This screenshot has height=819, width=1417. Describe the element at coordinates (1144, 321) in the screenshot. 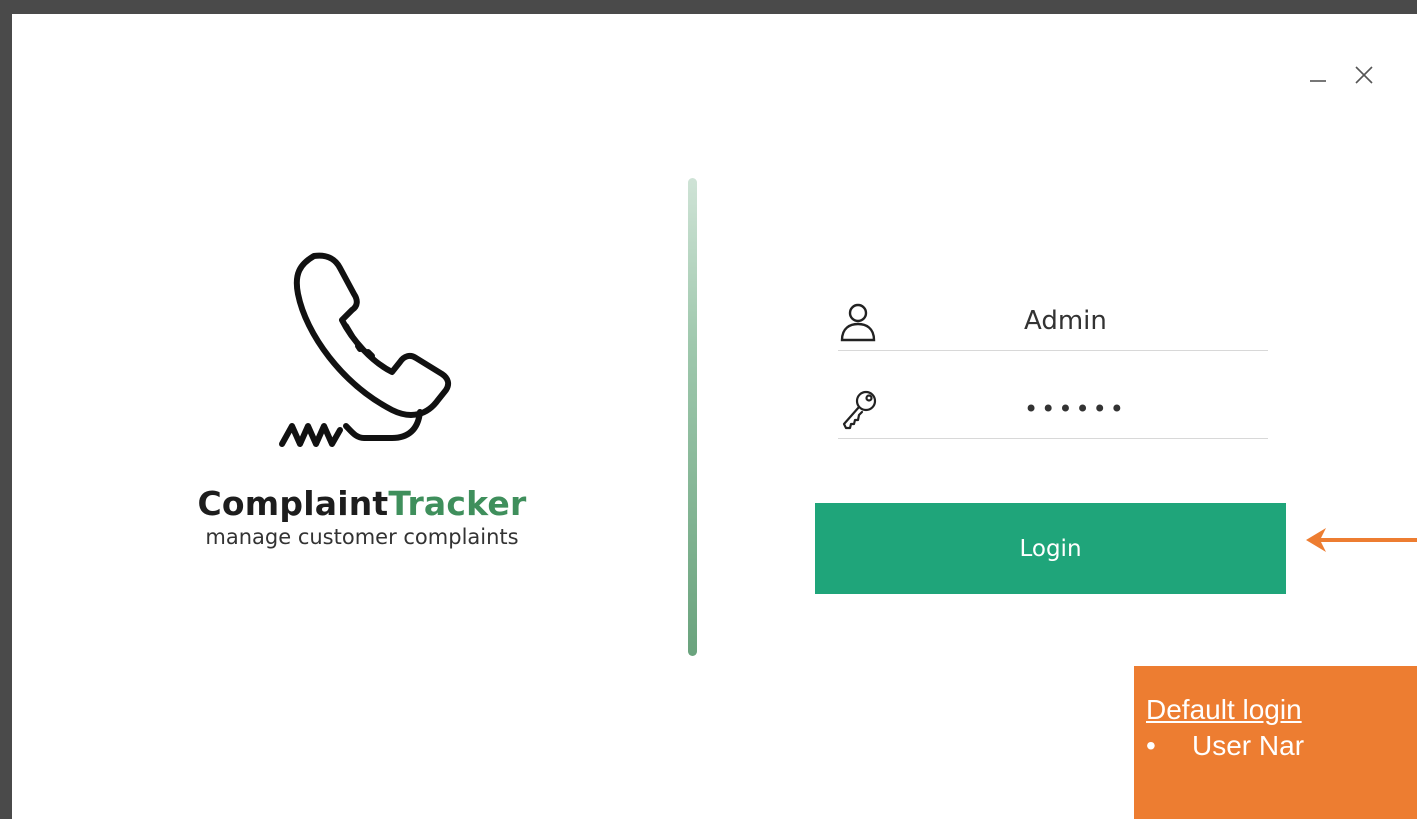

I see `username-input` at that location.